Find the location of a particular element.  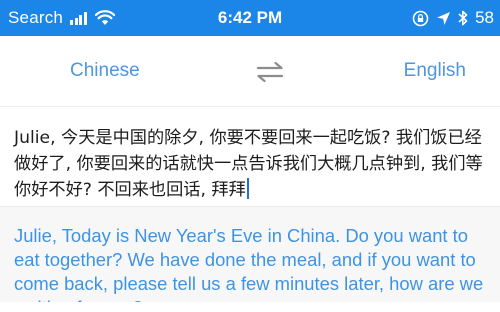

screen-lock-icon is located at coordinates (420, 18).